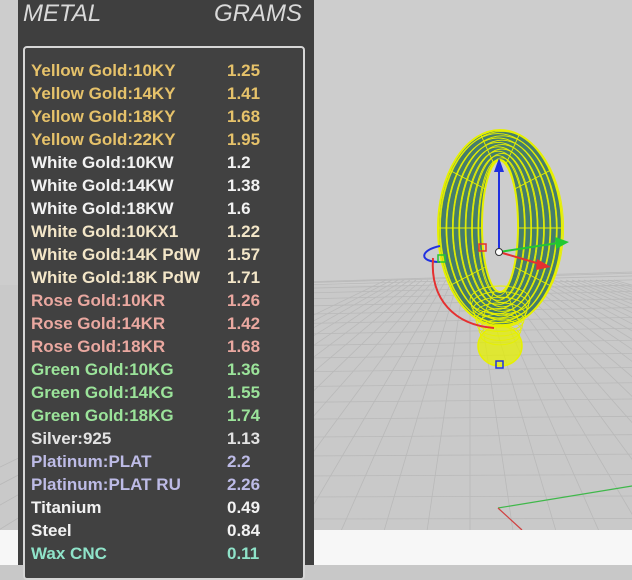  What do you see at coordinates (66, 507) in the screenshot?
I see `metal-name: Titanium` at bounding box center [66, 507].